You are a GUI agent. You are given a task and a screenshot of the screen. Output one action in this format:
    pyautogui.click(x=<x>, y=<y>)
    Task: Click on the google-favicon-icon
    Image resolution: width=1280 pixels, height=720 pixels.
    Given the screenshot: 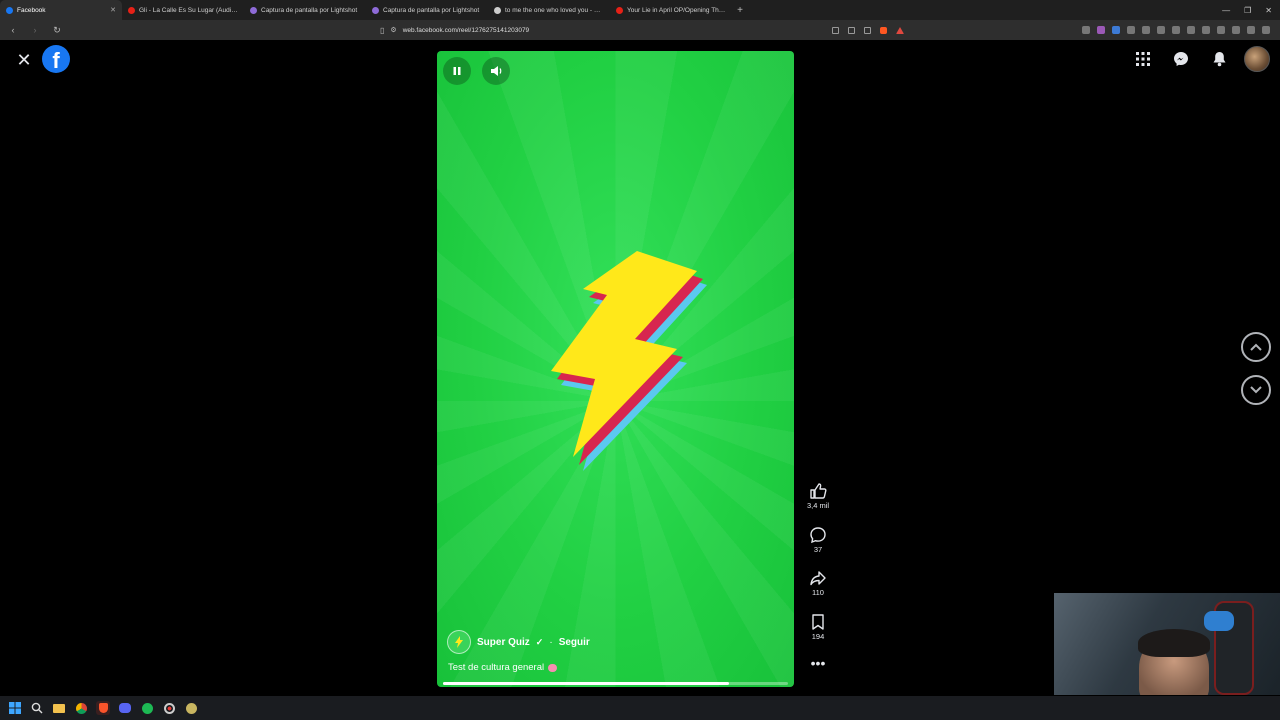 What is the action you would take?
    pyautogui.click(x=497, y=10)
    